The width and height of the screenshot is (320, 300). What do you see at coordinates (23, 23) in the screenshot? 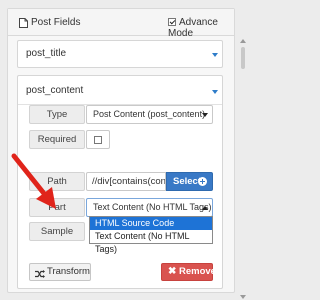
I see `file-icon` at bounding box center [23, 23].